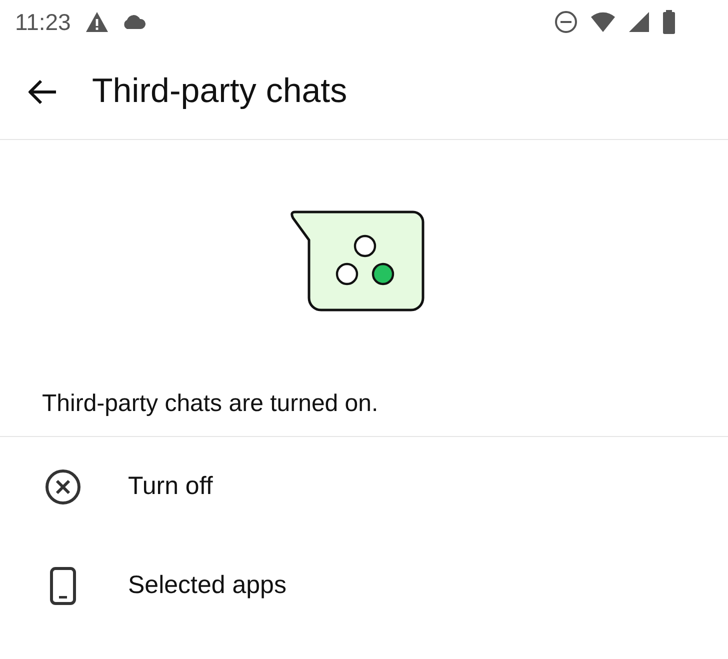 The height and width of the screenshot is (659, 728). I want to click on back-arrow-icon, so click(43, 91).